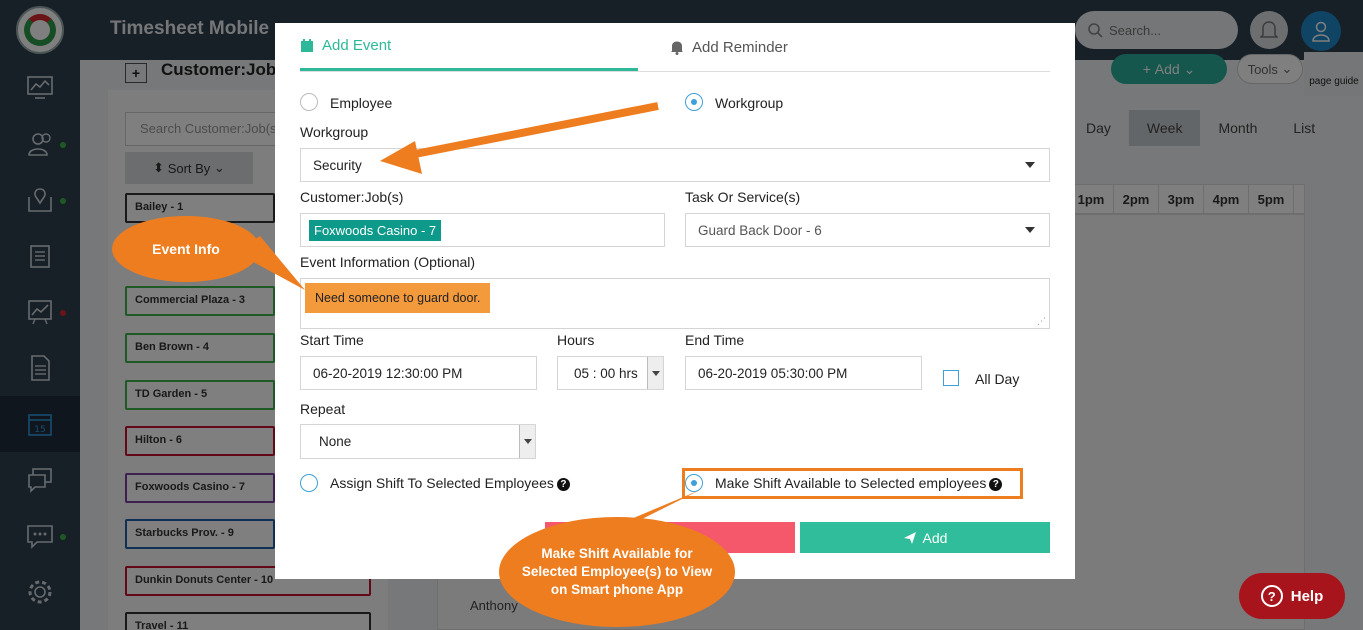 The image size is (1363, 630). I want to click on event-info-value: Need someone to guard door., so click(398, 298).